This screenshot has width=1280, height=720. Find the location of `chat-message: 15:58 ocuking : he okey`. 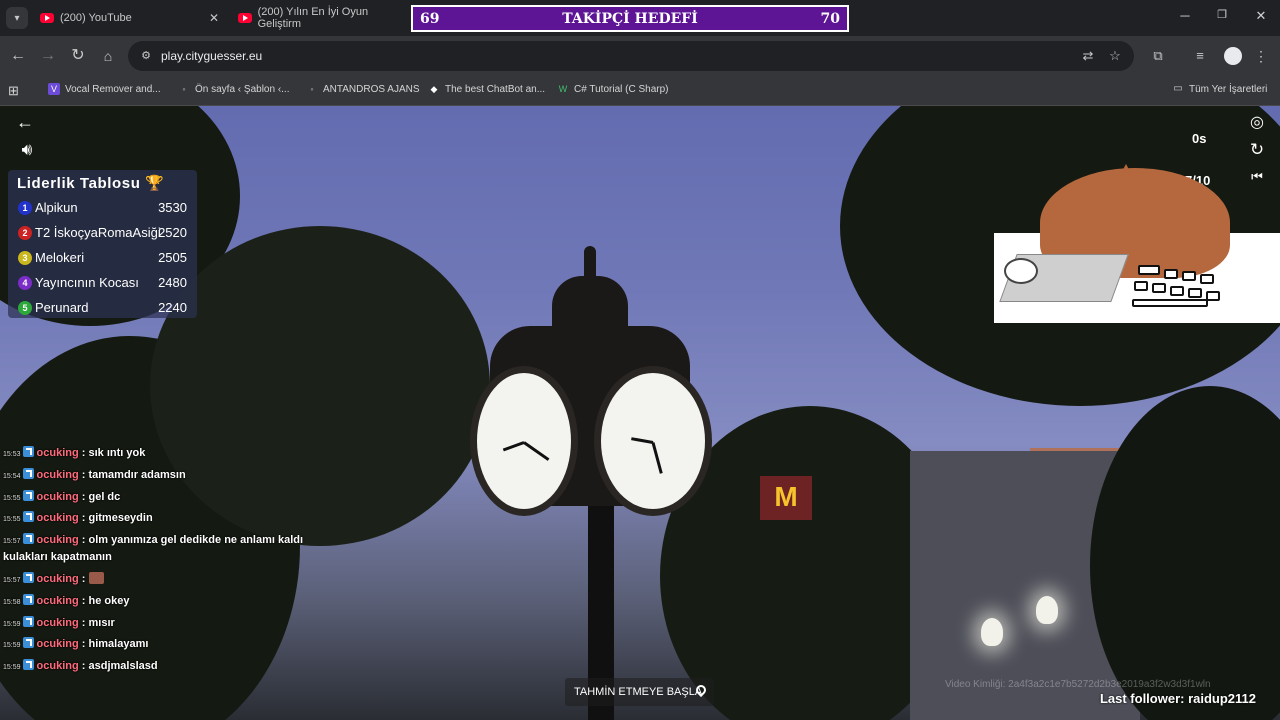

chat-message: 15:58 ocuking : he okey is located at coordinates (66, 600).